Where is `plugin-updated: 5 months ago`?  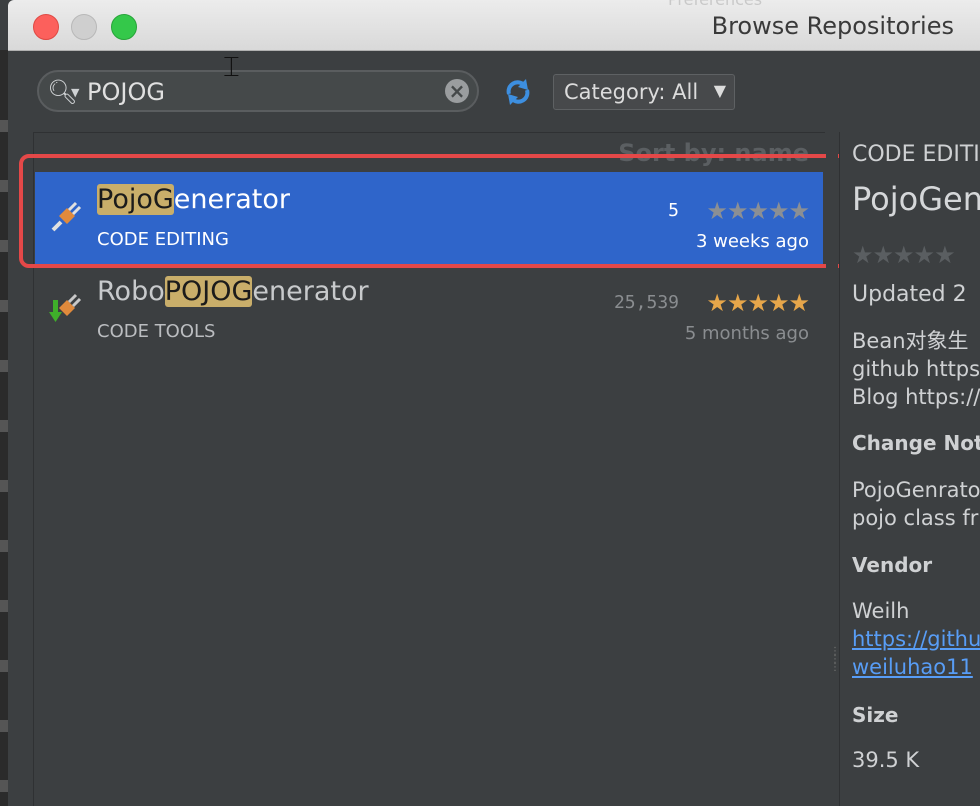
plugin-updated: 5 months ago is located at coordinates (746, 333).